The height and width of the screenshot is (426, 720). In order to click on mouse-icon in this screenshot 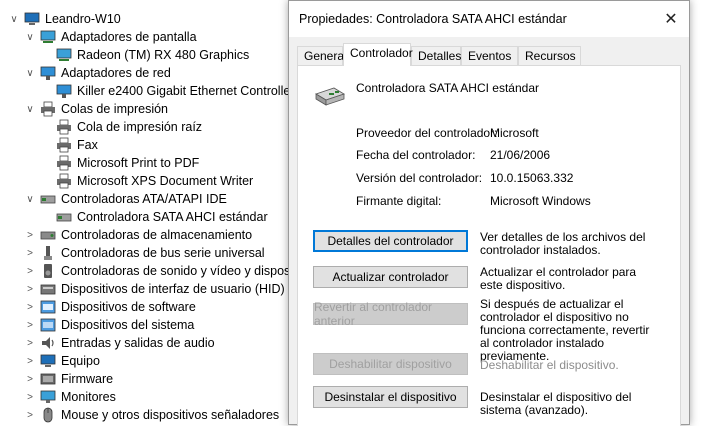, I will do `click(48, 415)`.